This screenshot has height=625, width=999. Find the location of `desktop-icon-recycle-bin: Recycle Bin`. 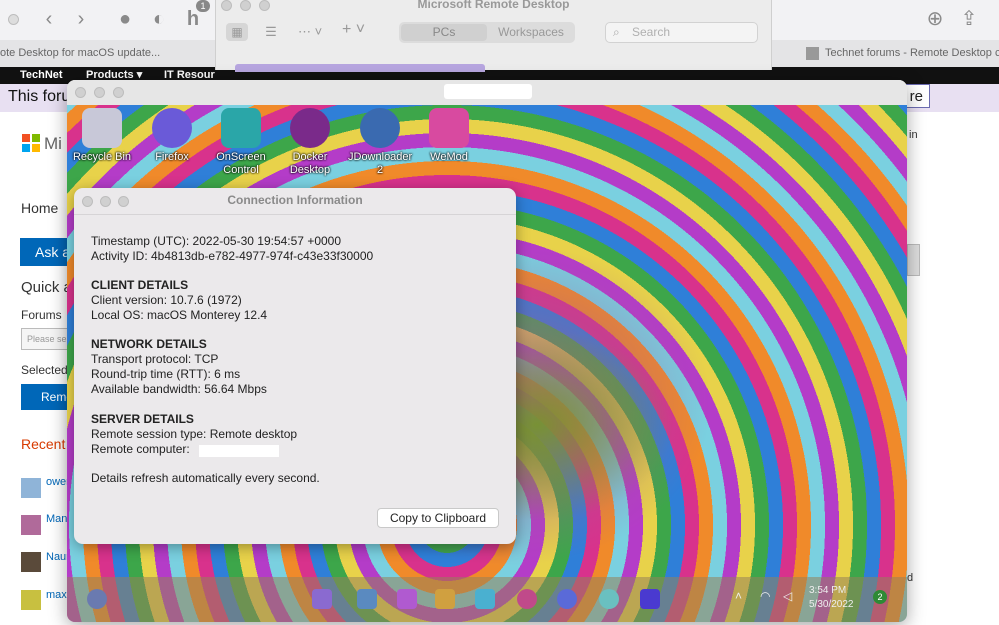

desktop-icon-recycle-bin: Recycle Bin is located at coordinates (102, 136).